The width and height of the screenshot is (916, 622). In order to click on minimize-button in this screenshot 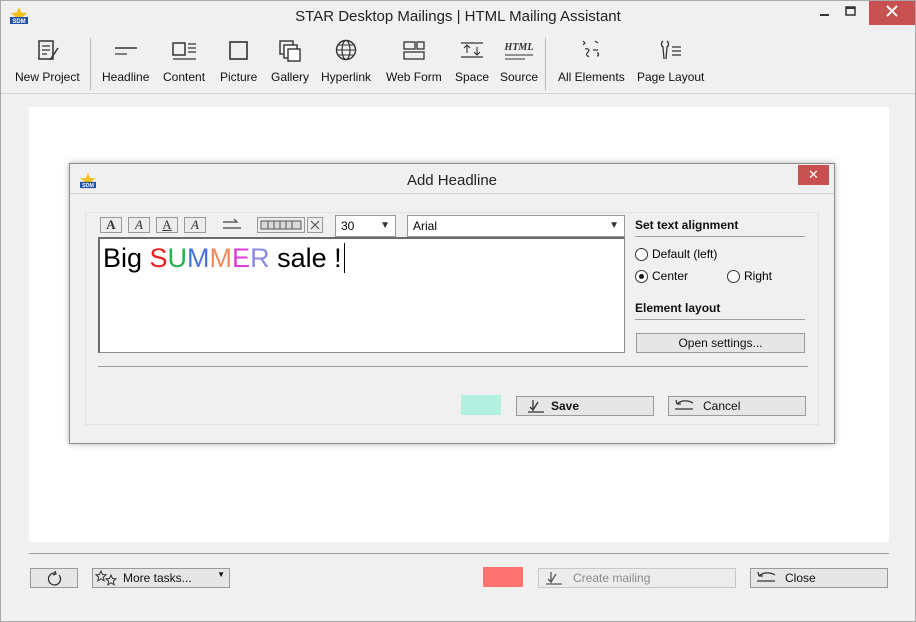, I will do `click(825, 13)`.